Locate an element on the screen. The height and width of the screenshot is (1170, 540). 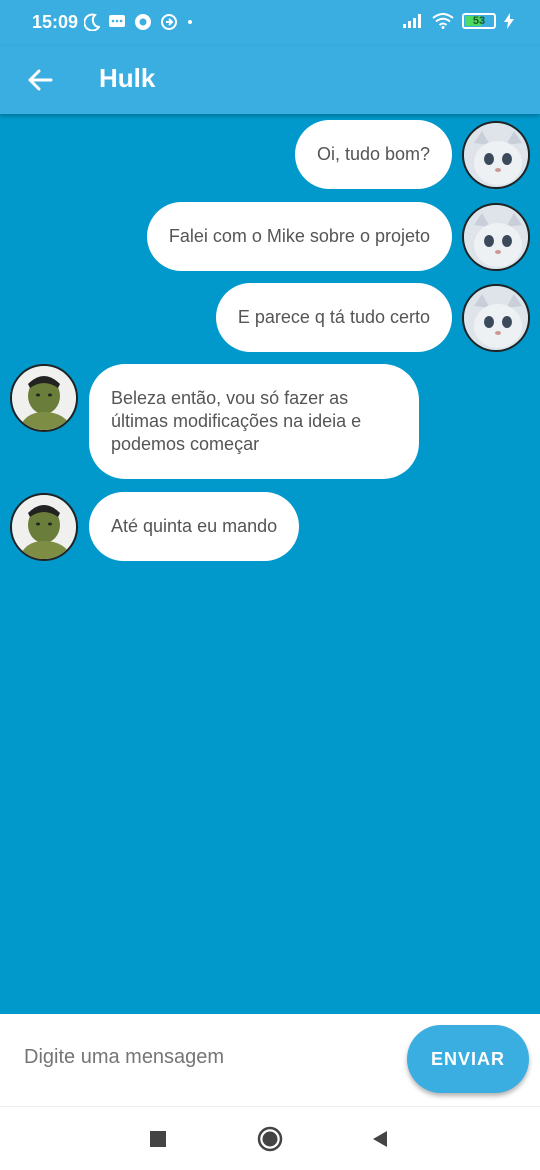
chrome-icon is located at coordinates (143, 22).